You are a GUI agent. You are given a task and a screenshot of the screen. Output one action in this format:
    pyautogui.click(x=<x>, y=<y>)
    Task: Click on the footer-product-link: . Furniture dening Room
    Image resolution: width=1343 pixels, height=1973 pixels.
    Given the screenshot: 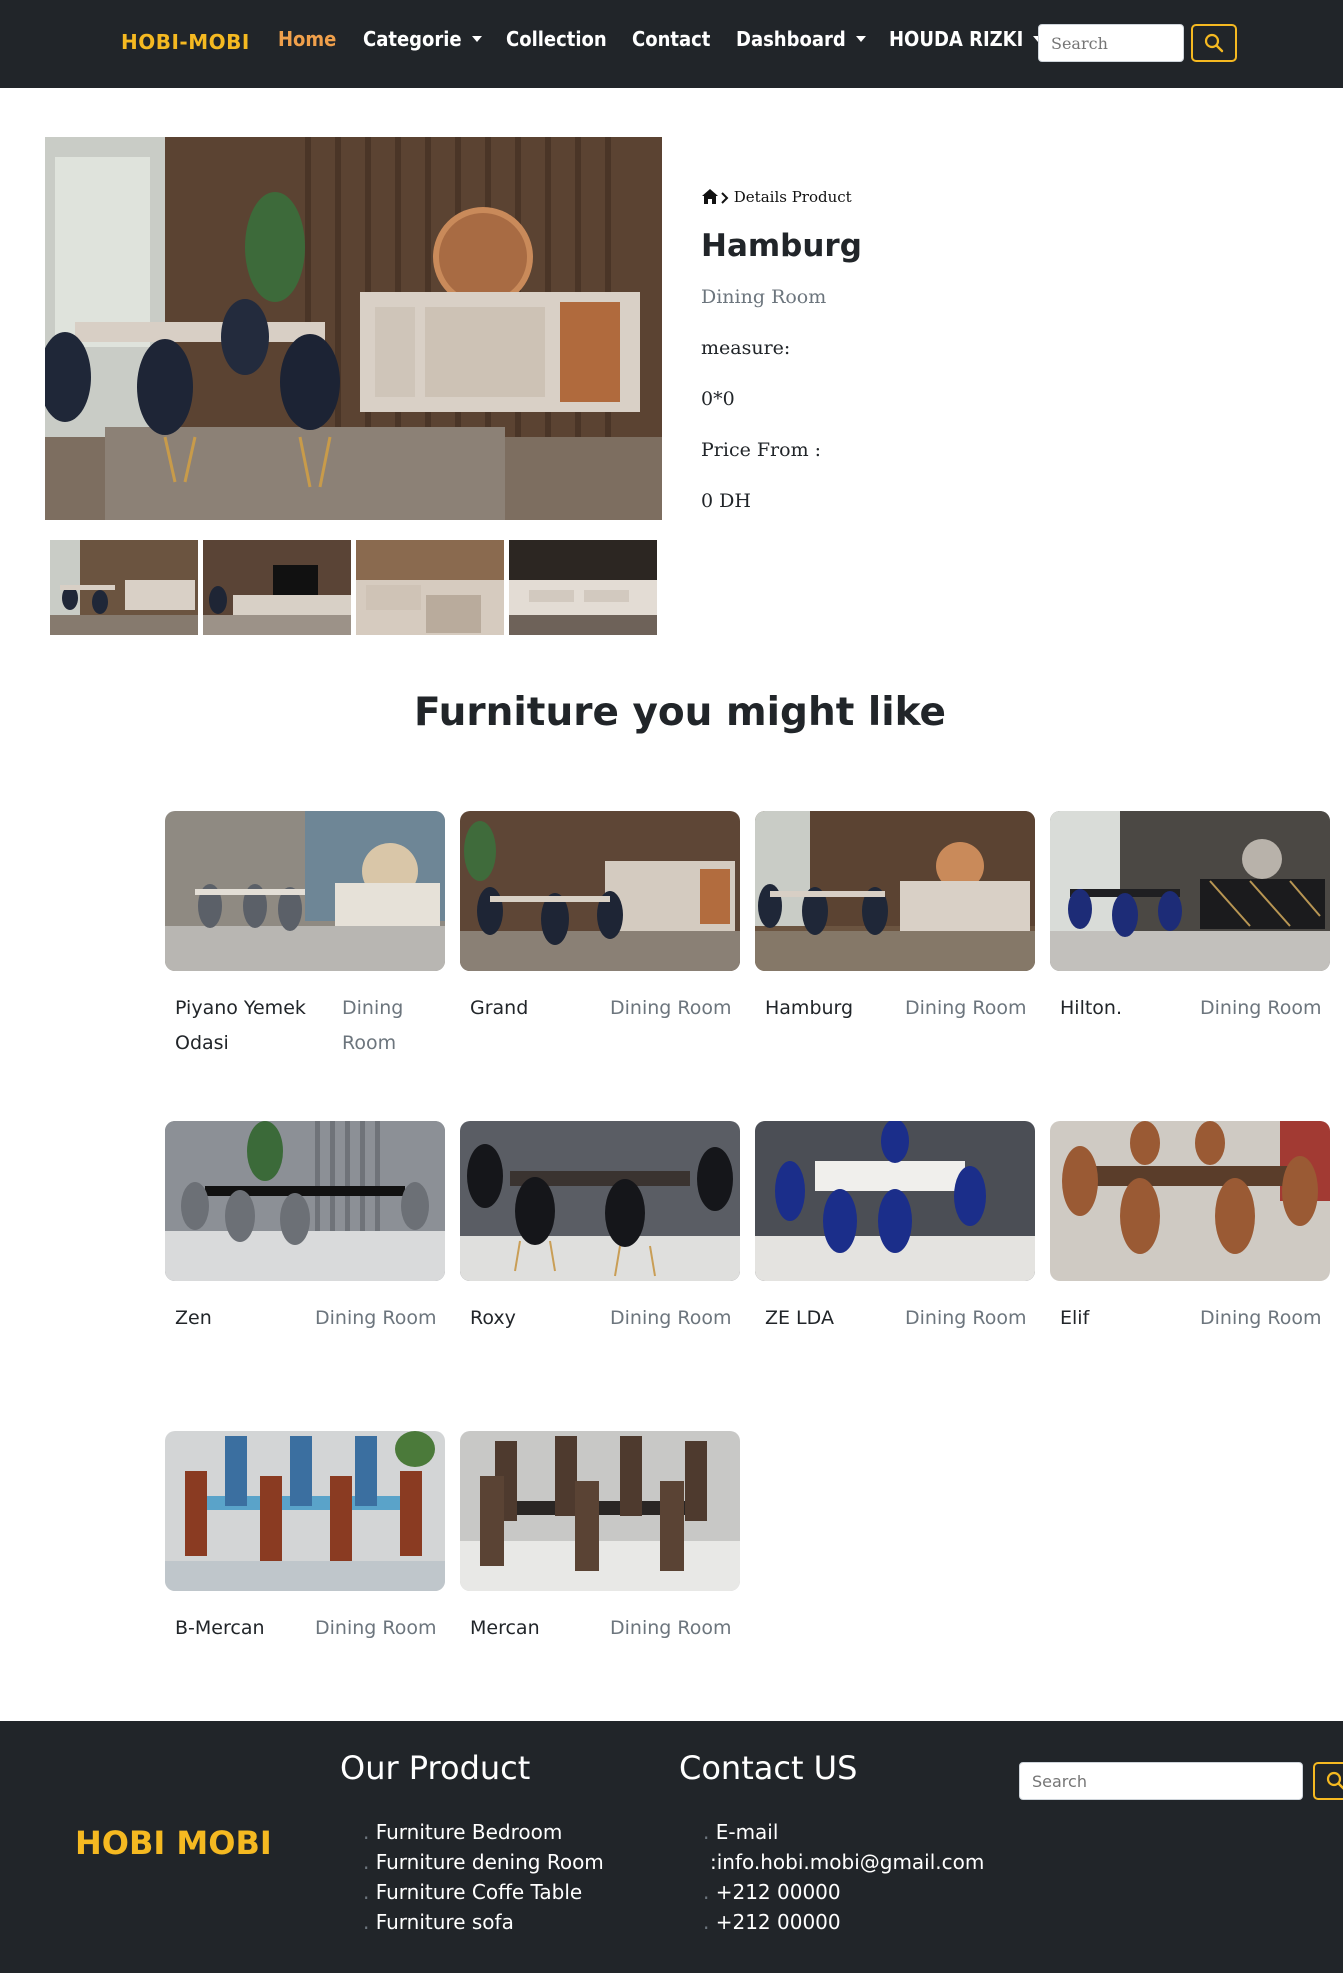 What is the action you would take?
    pyautogui.click(x=483, y=1862)
    